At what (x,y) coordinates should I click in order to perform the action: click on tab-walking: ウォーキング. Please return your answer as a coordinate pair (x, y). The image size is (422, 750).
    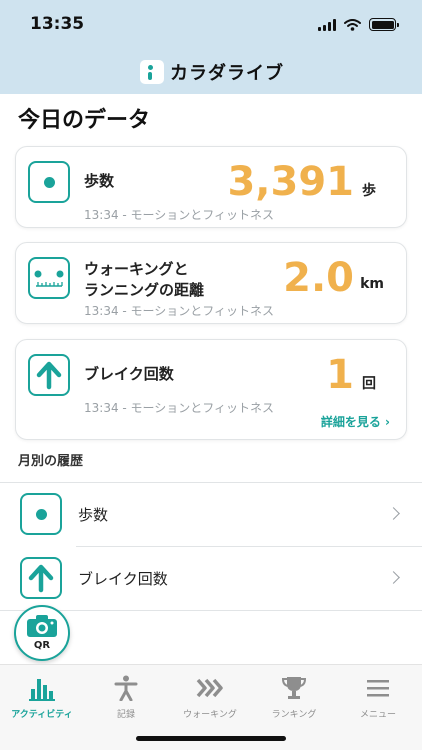
    Looking at the image, I should click on (210, 696).